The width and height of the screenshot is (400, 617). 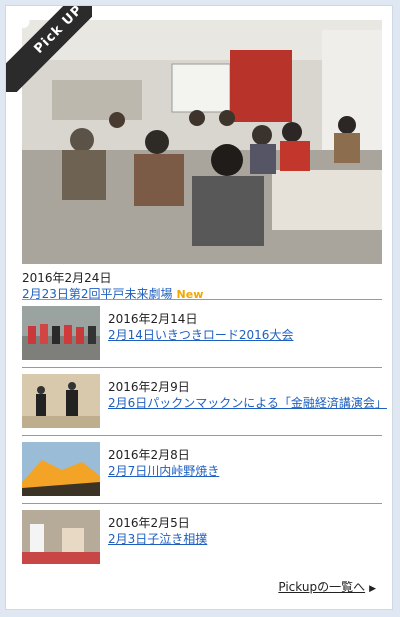 I want to click on list-item: 2016年2月9日 2月6日パックンマックンによる「金融経済講演会」, so click(x=204, y=401).